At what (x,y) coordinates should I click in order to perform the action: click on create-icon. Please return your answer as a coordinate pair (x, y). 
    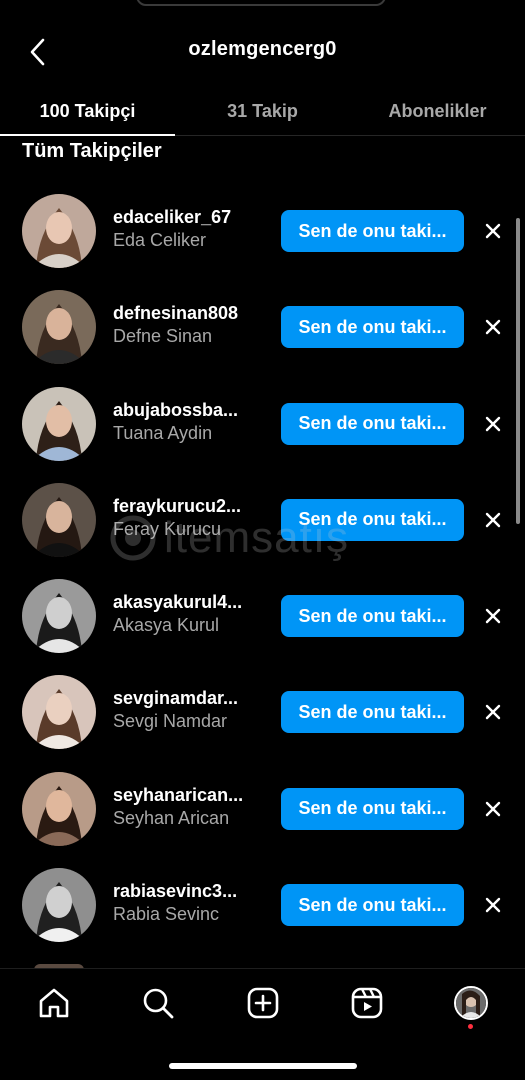
    Looking at the image, I should click on (263, 1003).